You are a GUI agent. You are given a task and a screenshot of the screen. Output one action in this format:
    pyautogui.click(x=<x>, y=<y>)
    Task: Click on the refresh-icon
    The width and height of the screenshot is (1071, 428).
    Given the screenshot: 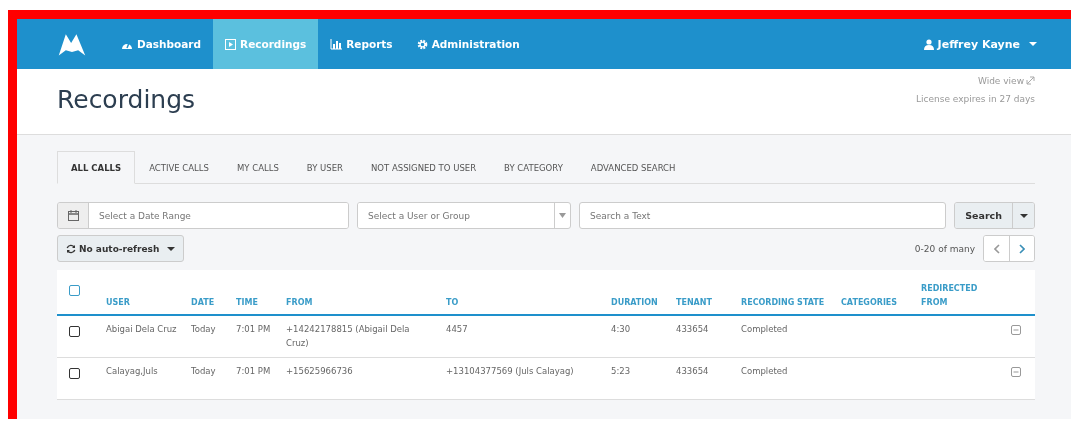 What is the action you would take?
    pyautogui.click(x=71, y=248)
    